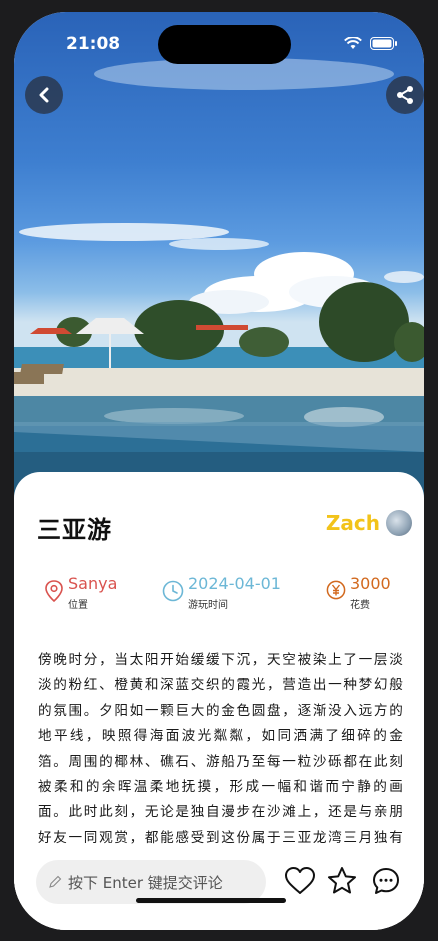 The width and height of the screenshot is (438, 941). I want to click on battery-icon, so click(383, 43).